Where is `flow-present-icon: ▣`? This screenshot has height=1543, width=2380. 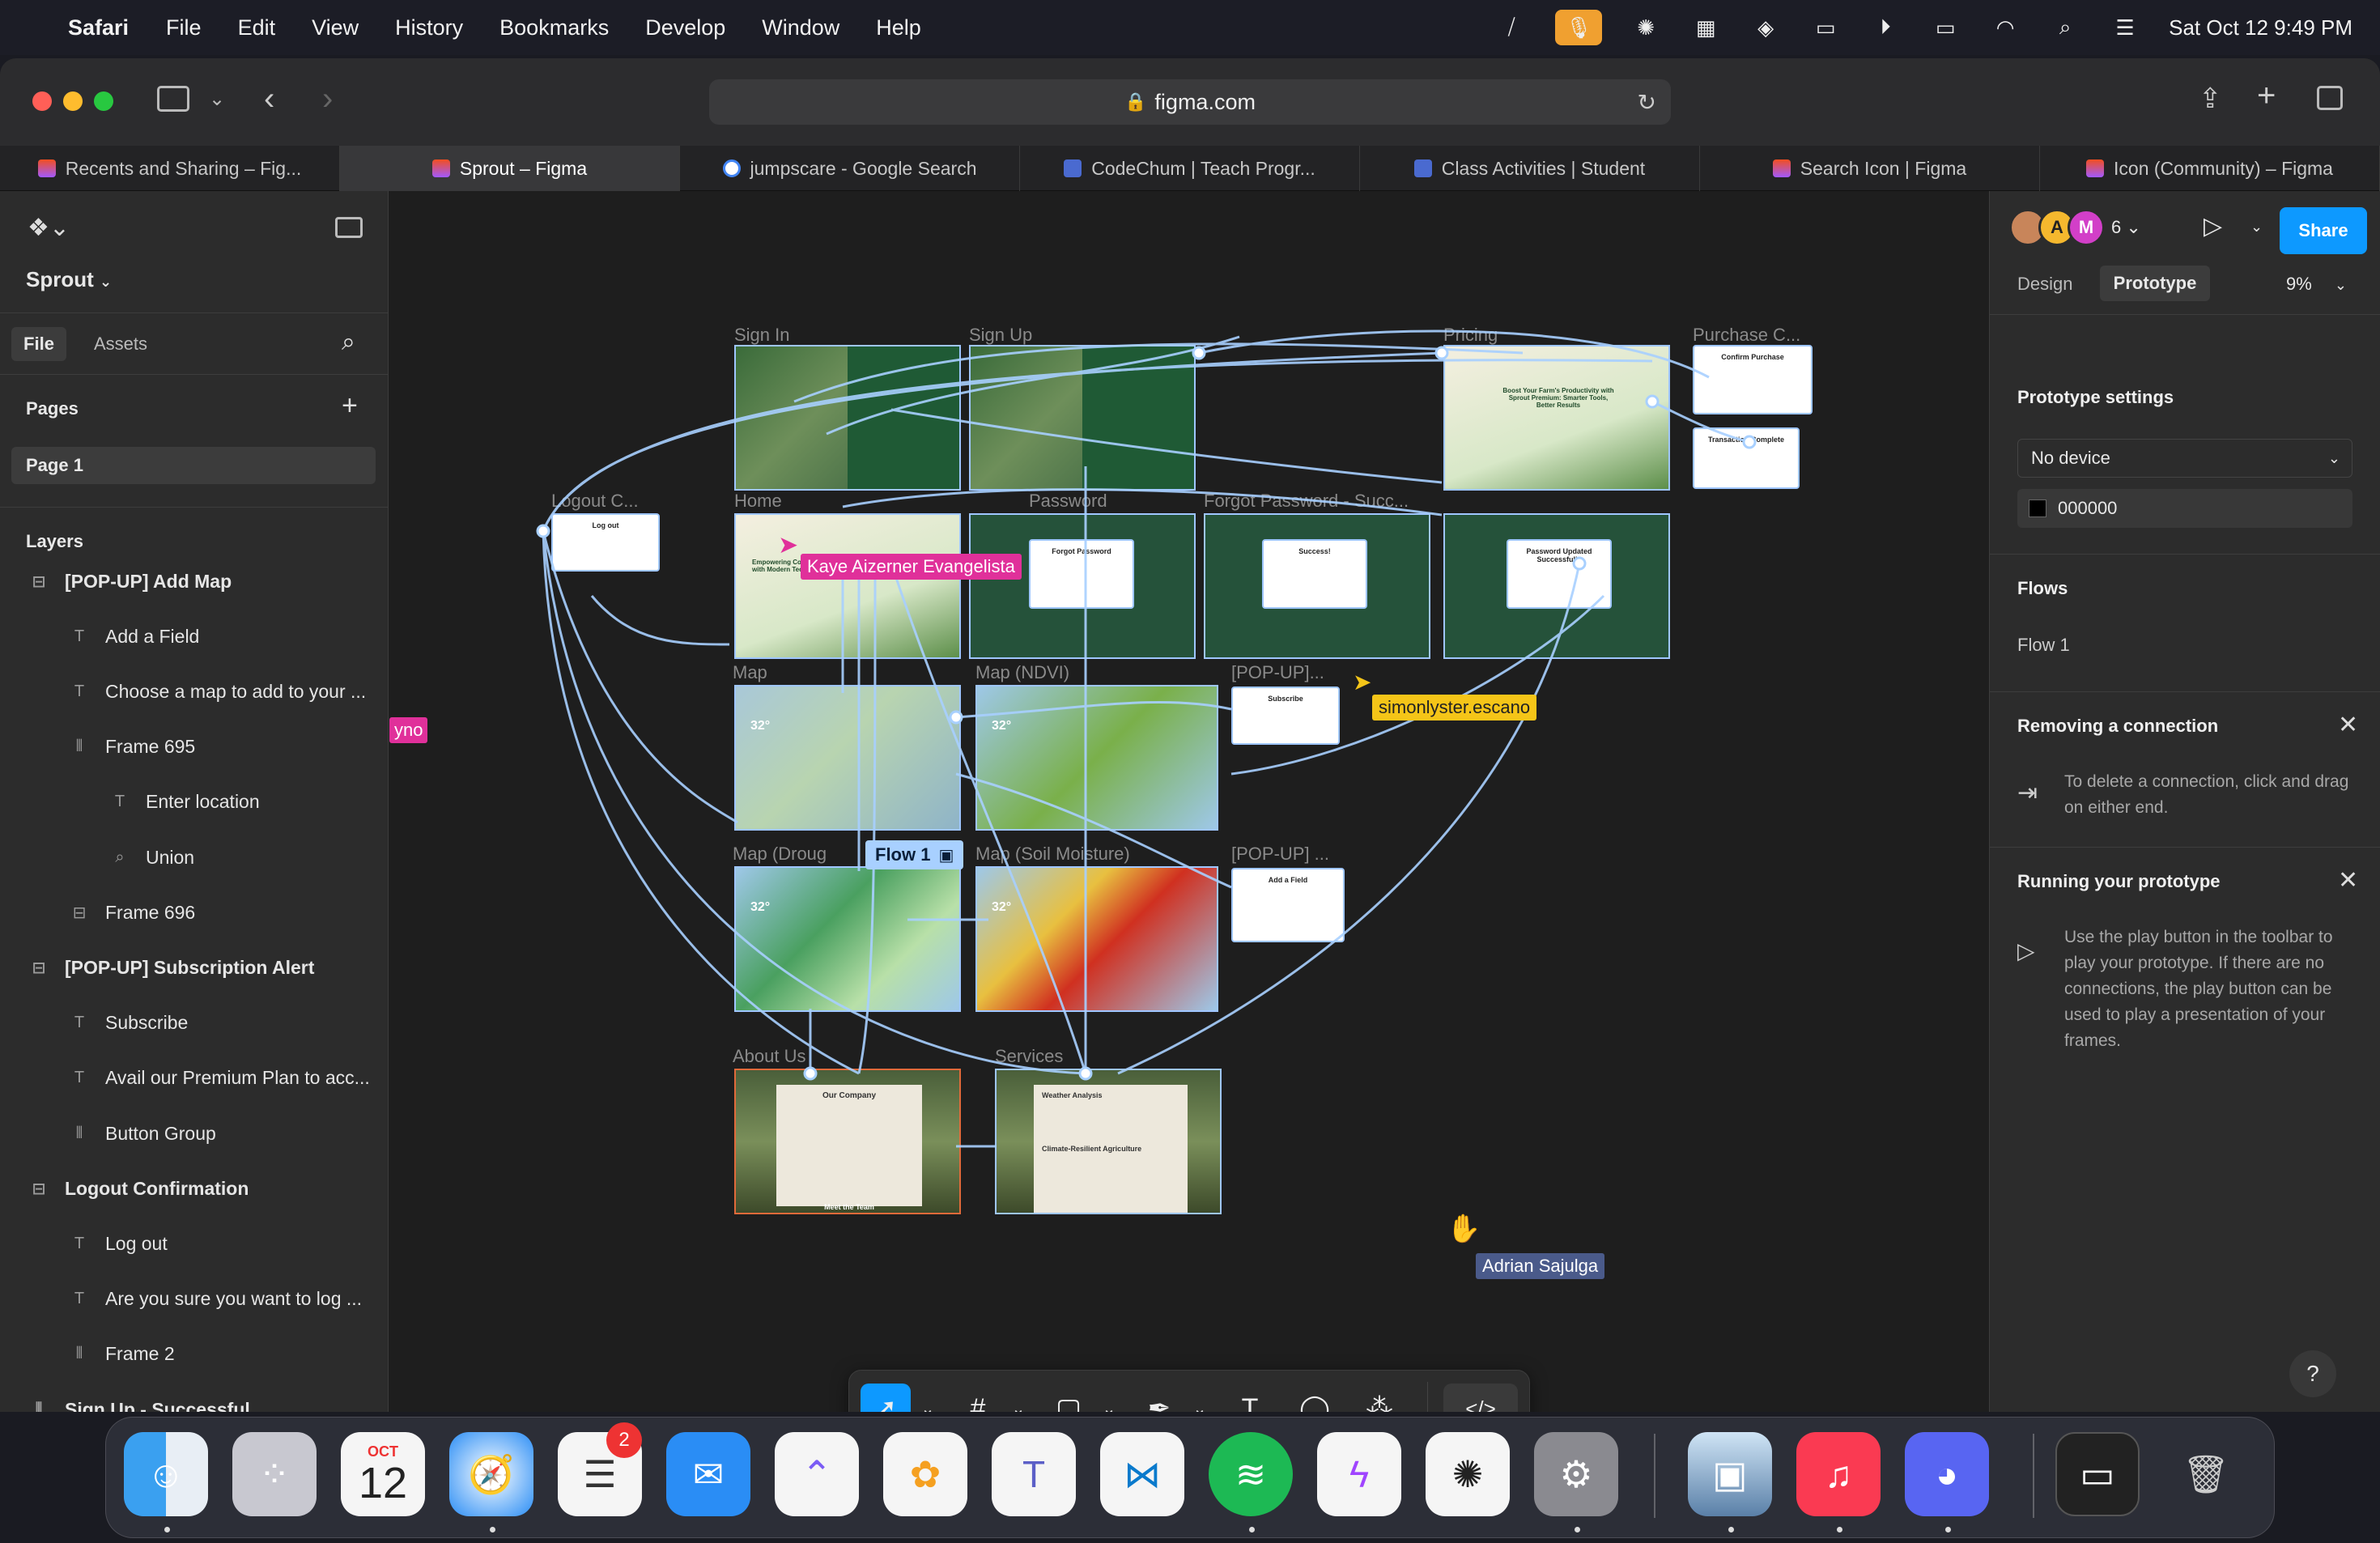 flow-present-icon: ▣ is located at coordinates (946, 855).